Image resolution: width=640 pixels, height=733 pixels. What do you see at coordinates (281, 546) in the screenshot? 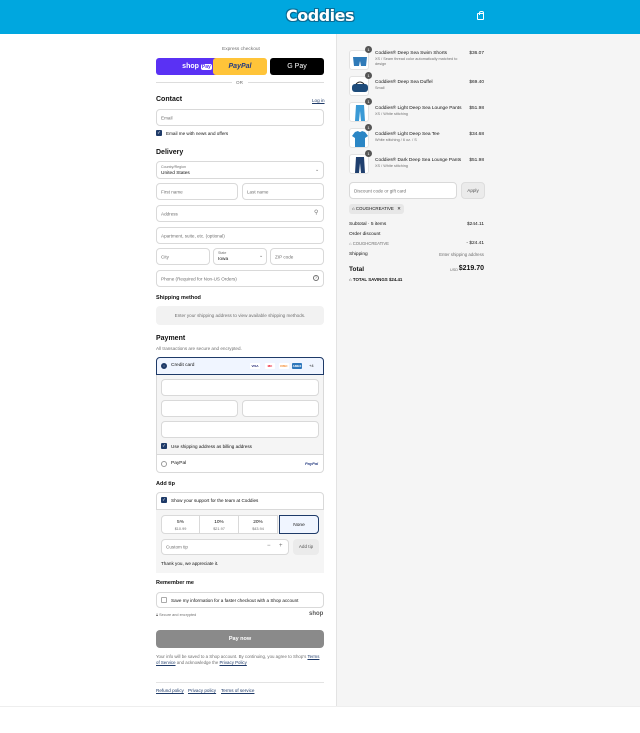
I see `plus-icon: +` at bounding box center [281, 546].